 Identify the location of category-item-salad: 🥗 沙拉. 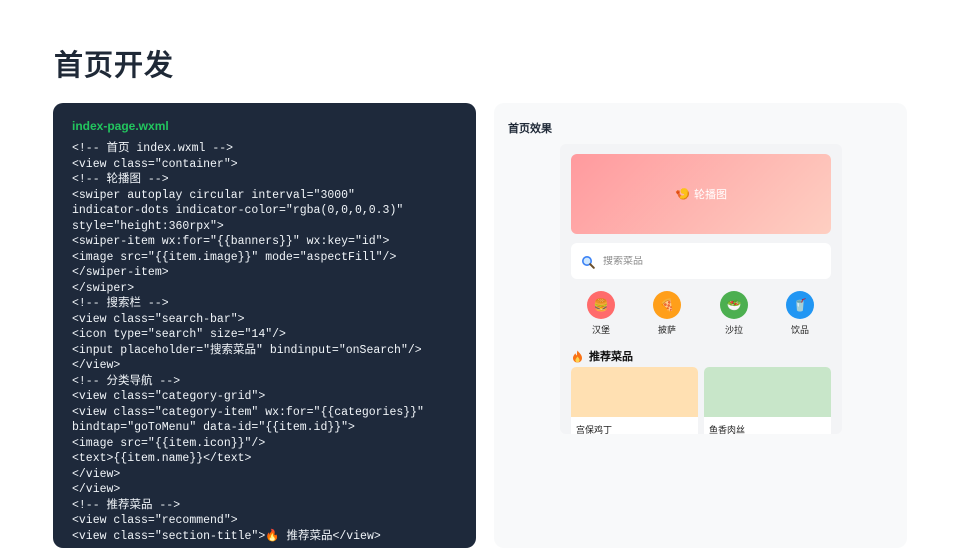
(734, 313).